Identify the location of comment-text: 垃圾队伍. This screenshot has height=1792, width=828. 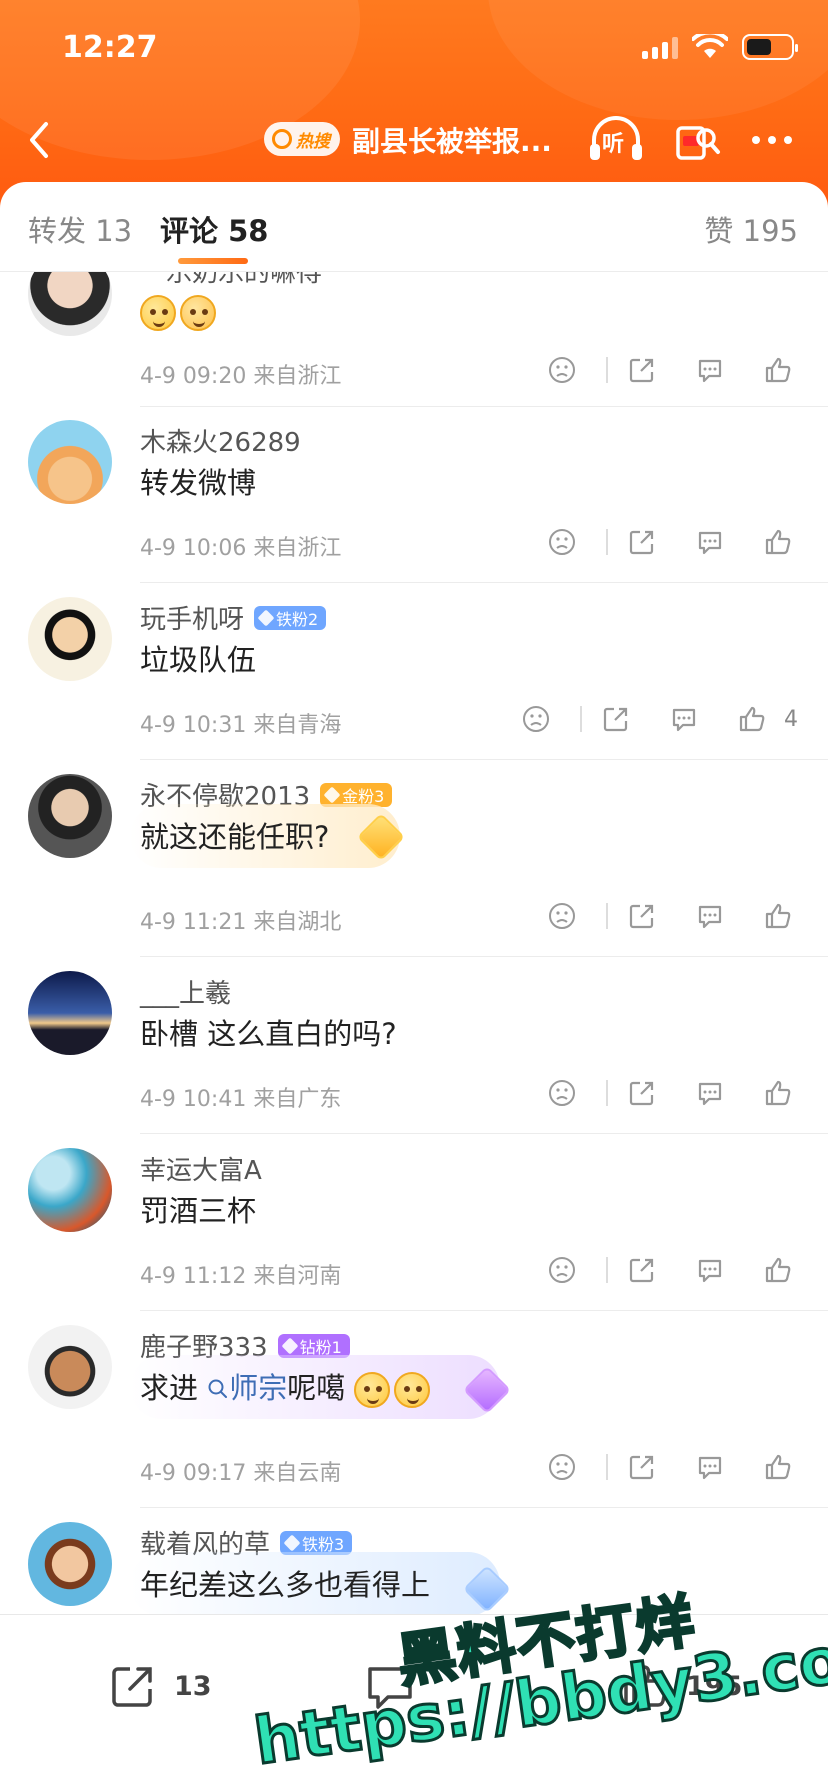
(198, 660).